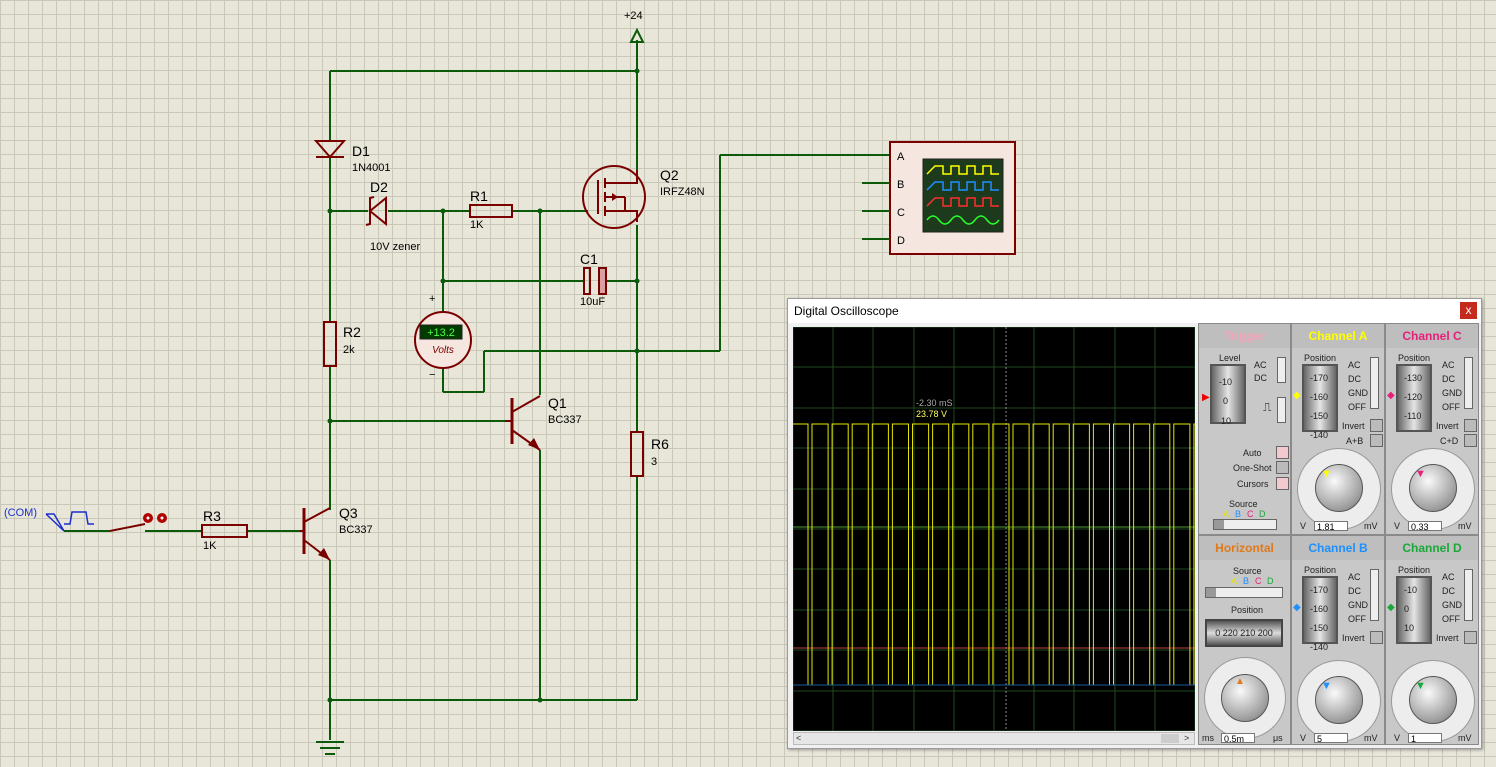 The image size is (1496, 767). Describe the element at coordinates (1465, 526) in the screenshot. I see `channel-c-unit-right: mV` at that location.